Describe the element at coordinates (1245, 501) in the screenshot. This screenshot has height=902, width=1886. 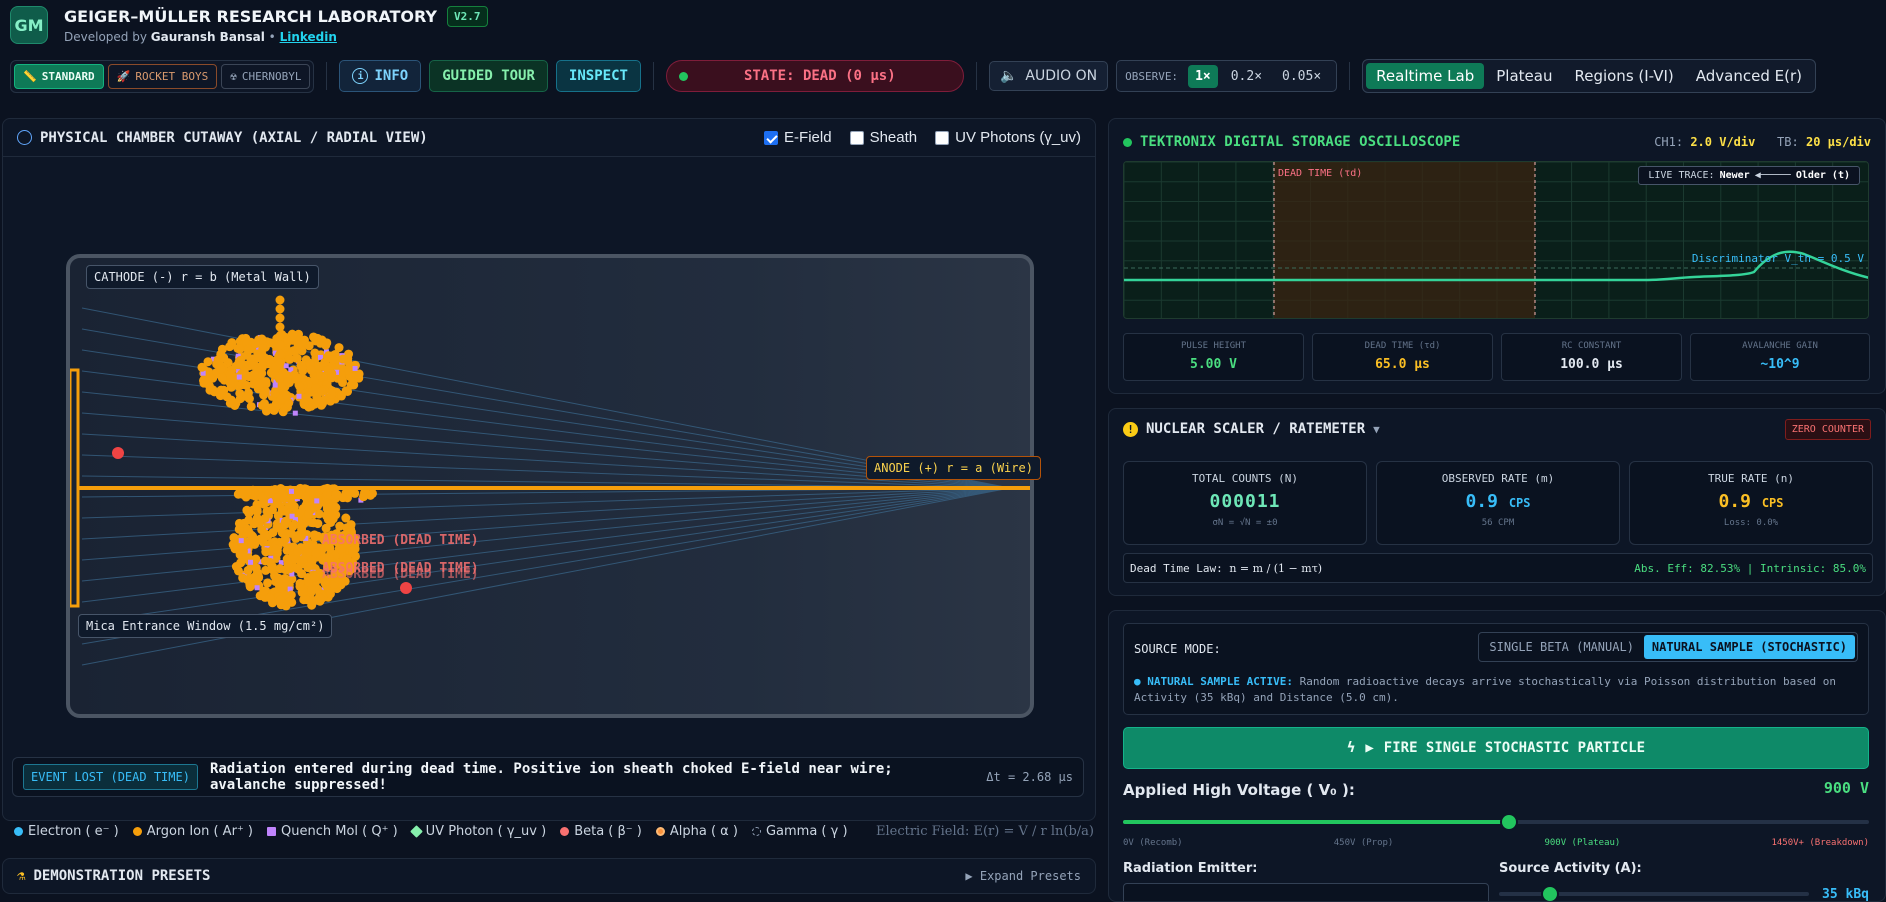
I see `total-counts: 000011` at that location.